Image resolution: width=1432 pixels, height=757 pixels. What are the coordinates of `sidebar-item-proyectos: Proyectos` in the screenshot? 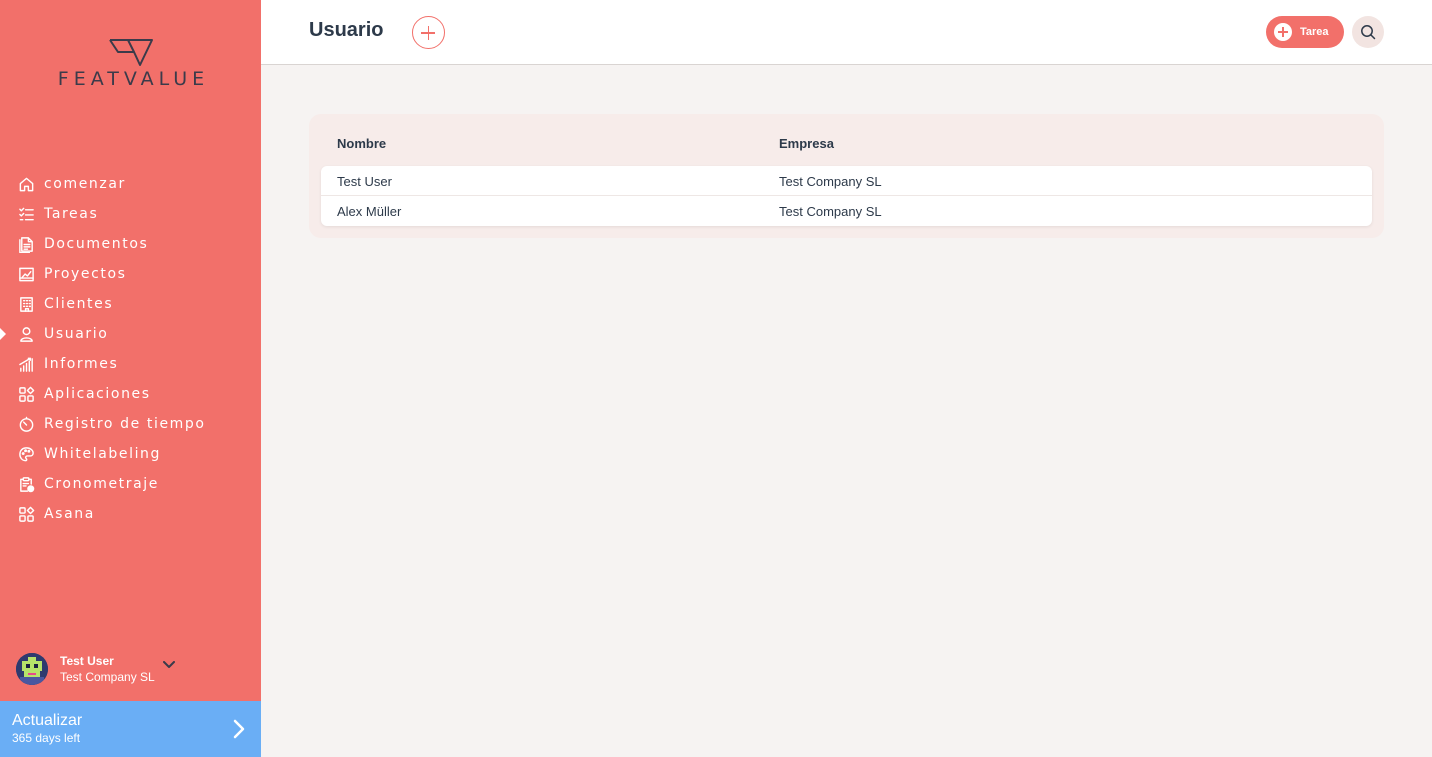 It's located at (130, 274).